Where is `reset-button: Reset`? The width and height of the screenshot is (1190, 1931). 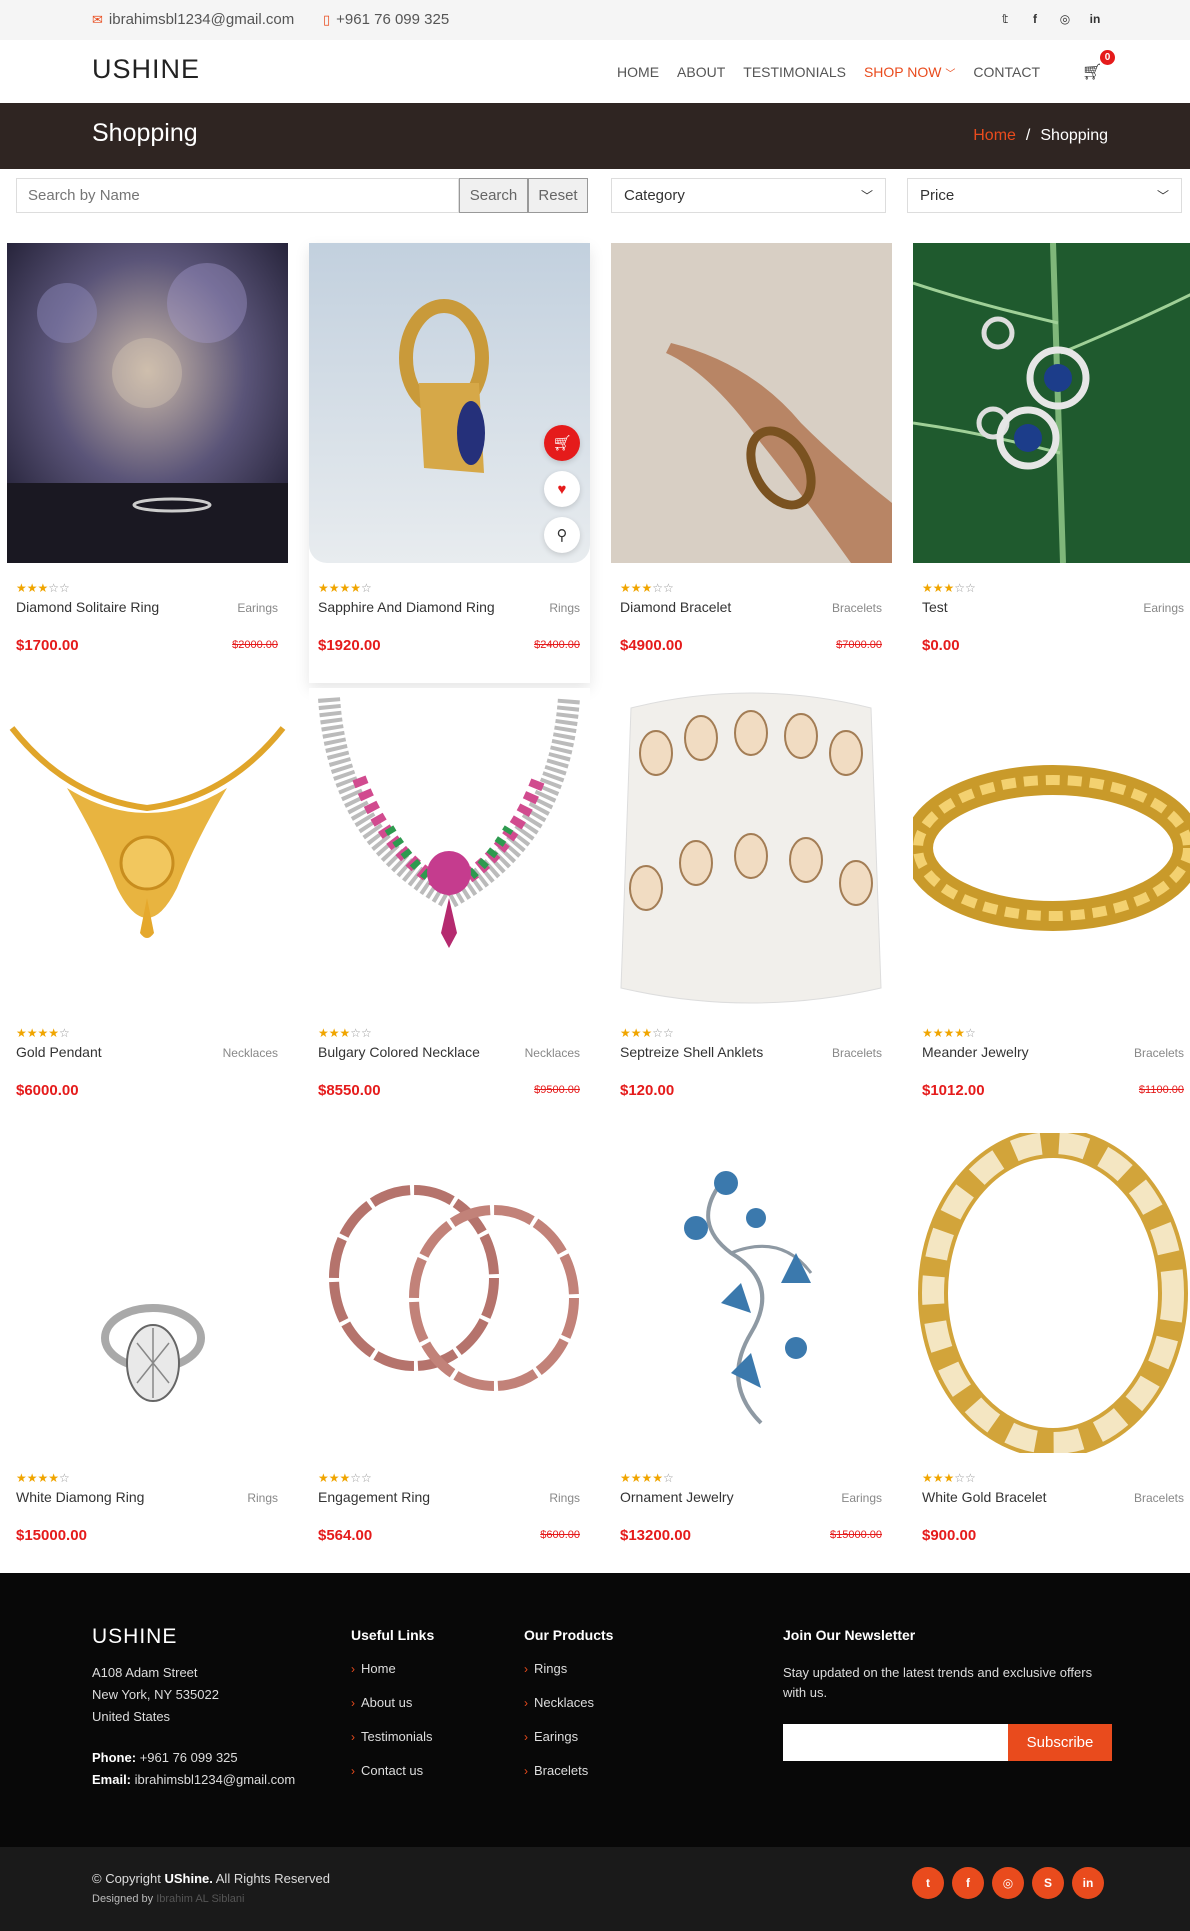 reset-button: Reset is located at coordinates (558, 195).